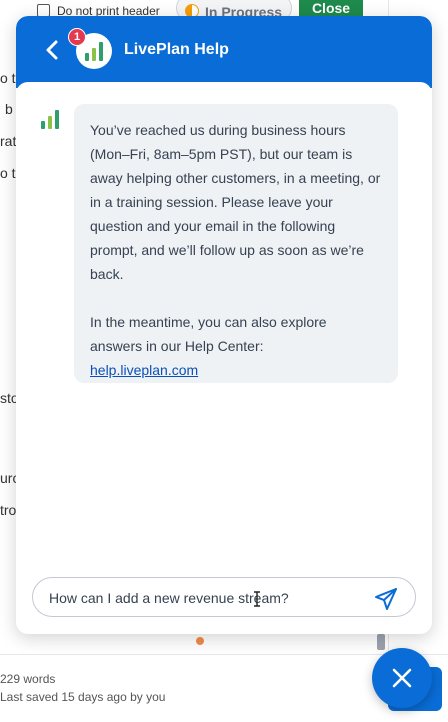  I want to click on close-chat-button, so click(402, 678).